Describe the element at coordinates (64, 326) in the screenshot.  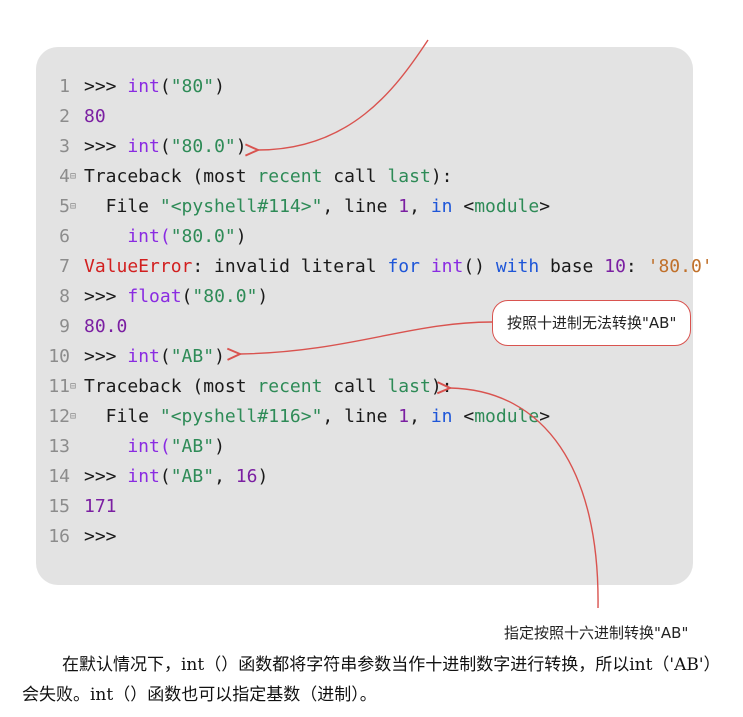
I see `line-number: 9` at that location.